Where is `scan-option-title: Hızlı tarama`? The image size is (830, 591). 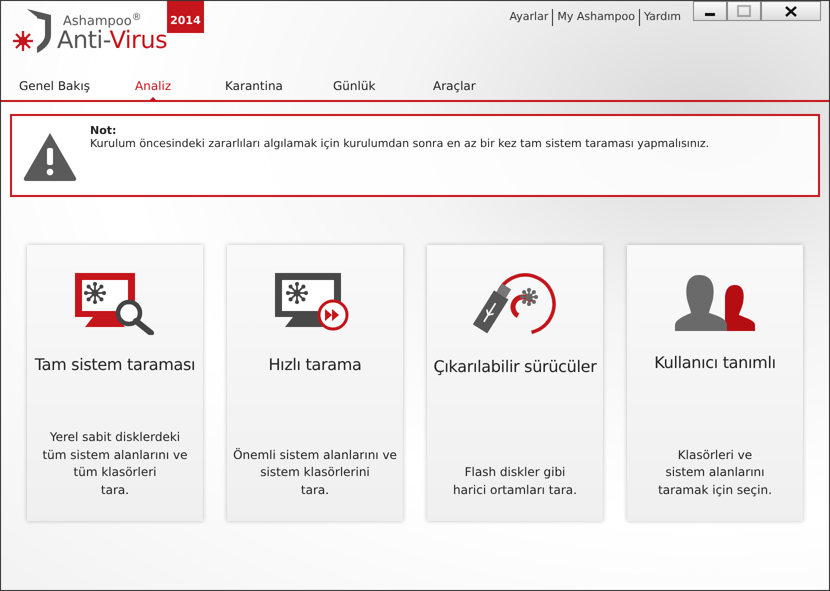
scan-option-title: Hızlı tarama is located at coordinates (315, 365).